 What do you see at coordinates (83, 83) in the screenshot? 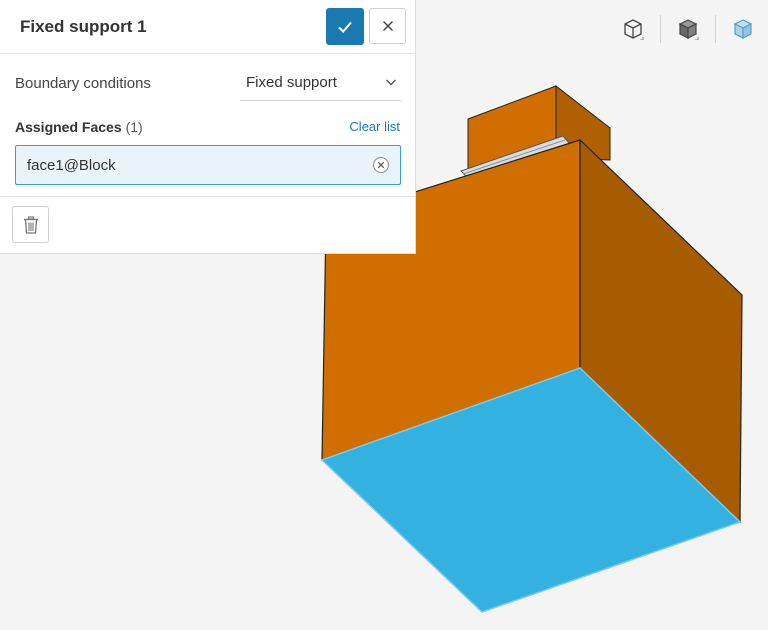
I see `boundary-conditions-label: Boundary conditions` at bounding box center [83, 83].